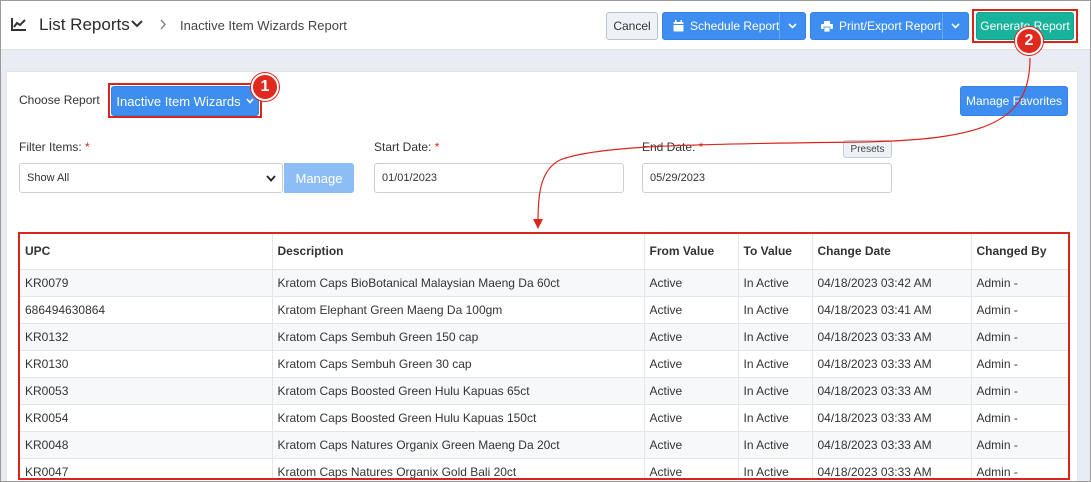 The height and width of the screenshot is (482, 1091). I want to click on line-chart-icon, so click(18, 24).